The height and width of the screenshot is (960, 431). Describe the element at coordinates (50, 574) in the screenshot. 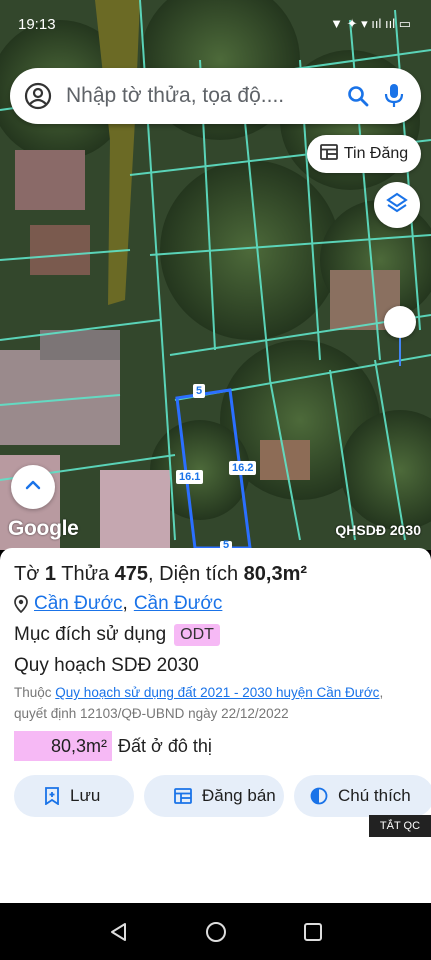

I see `sheet-number: 1` at that location.